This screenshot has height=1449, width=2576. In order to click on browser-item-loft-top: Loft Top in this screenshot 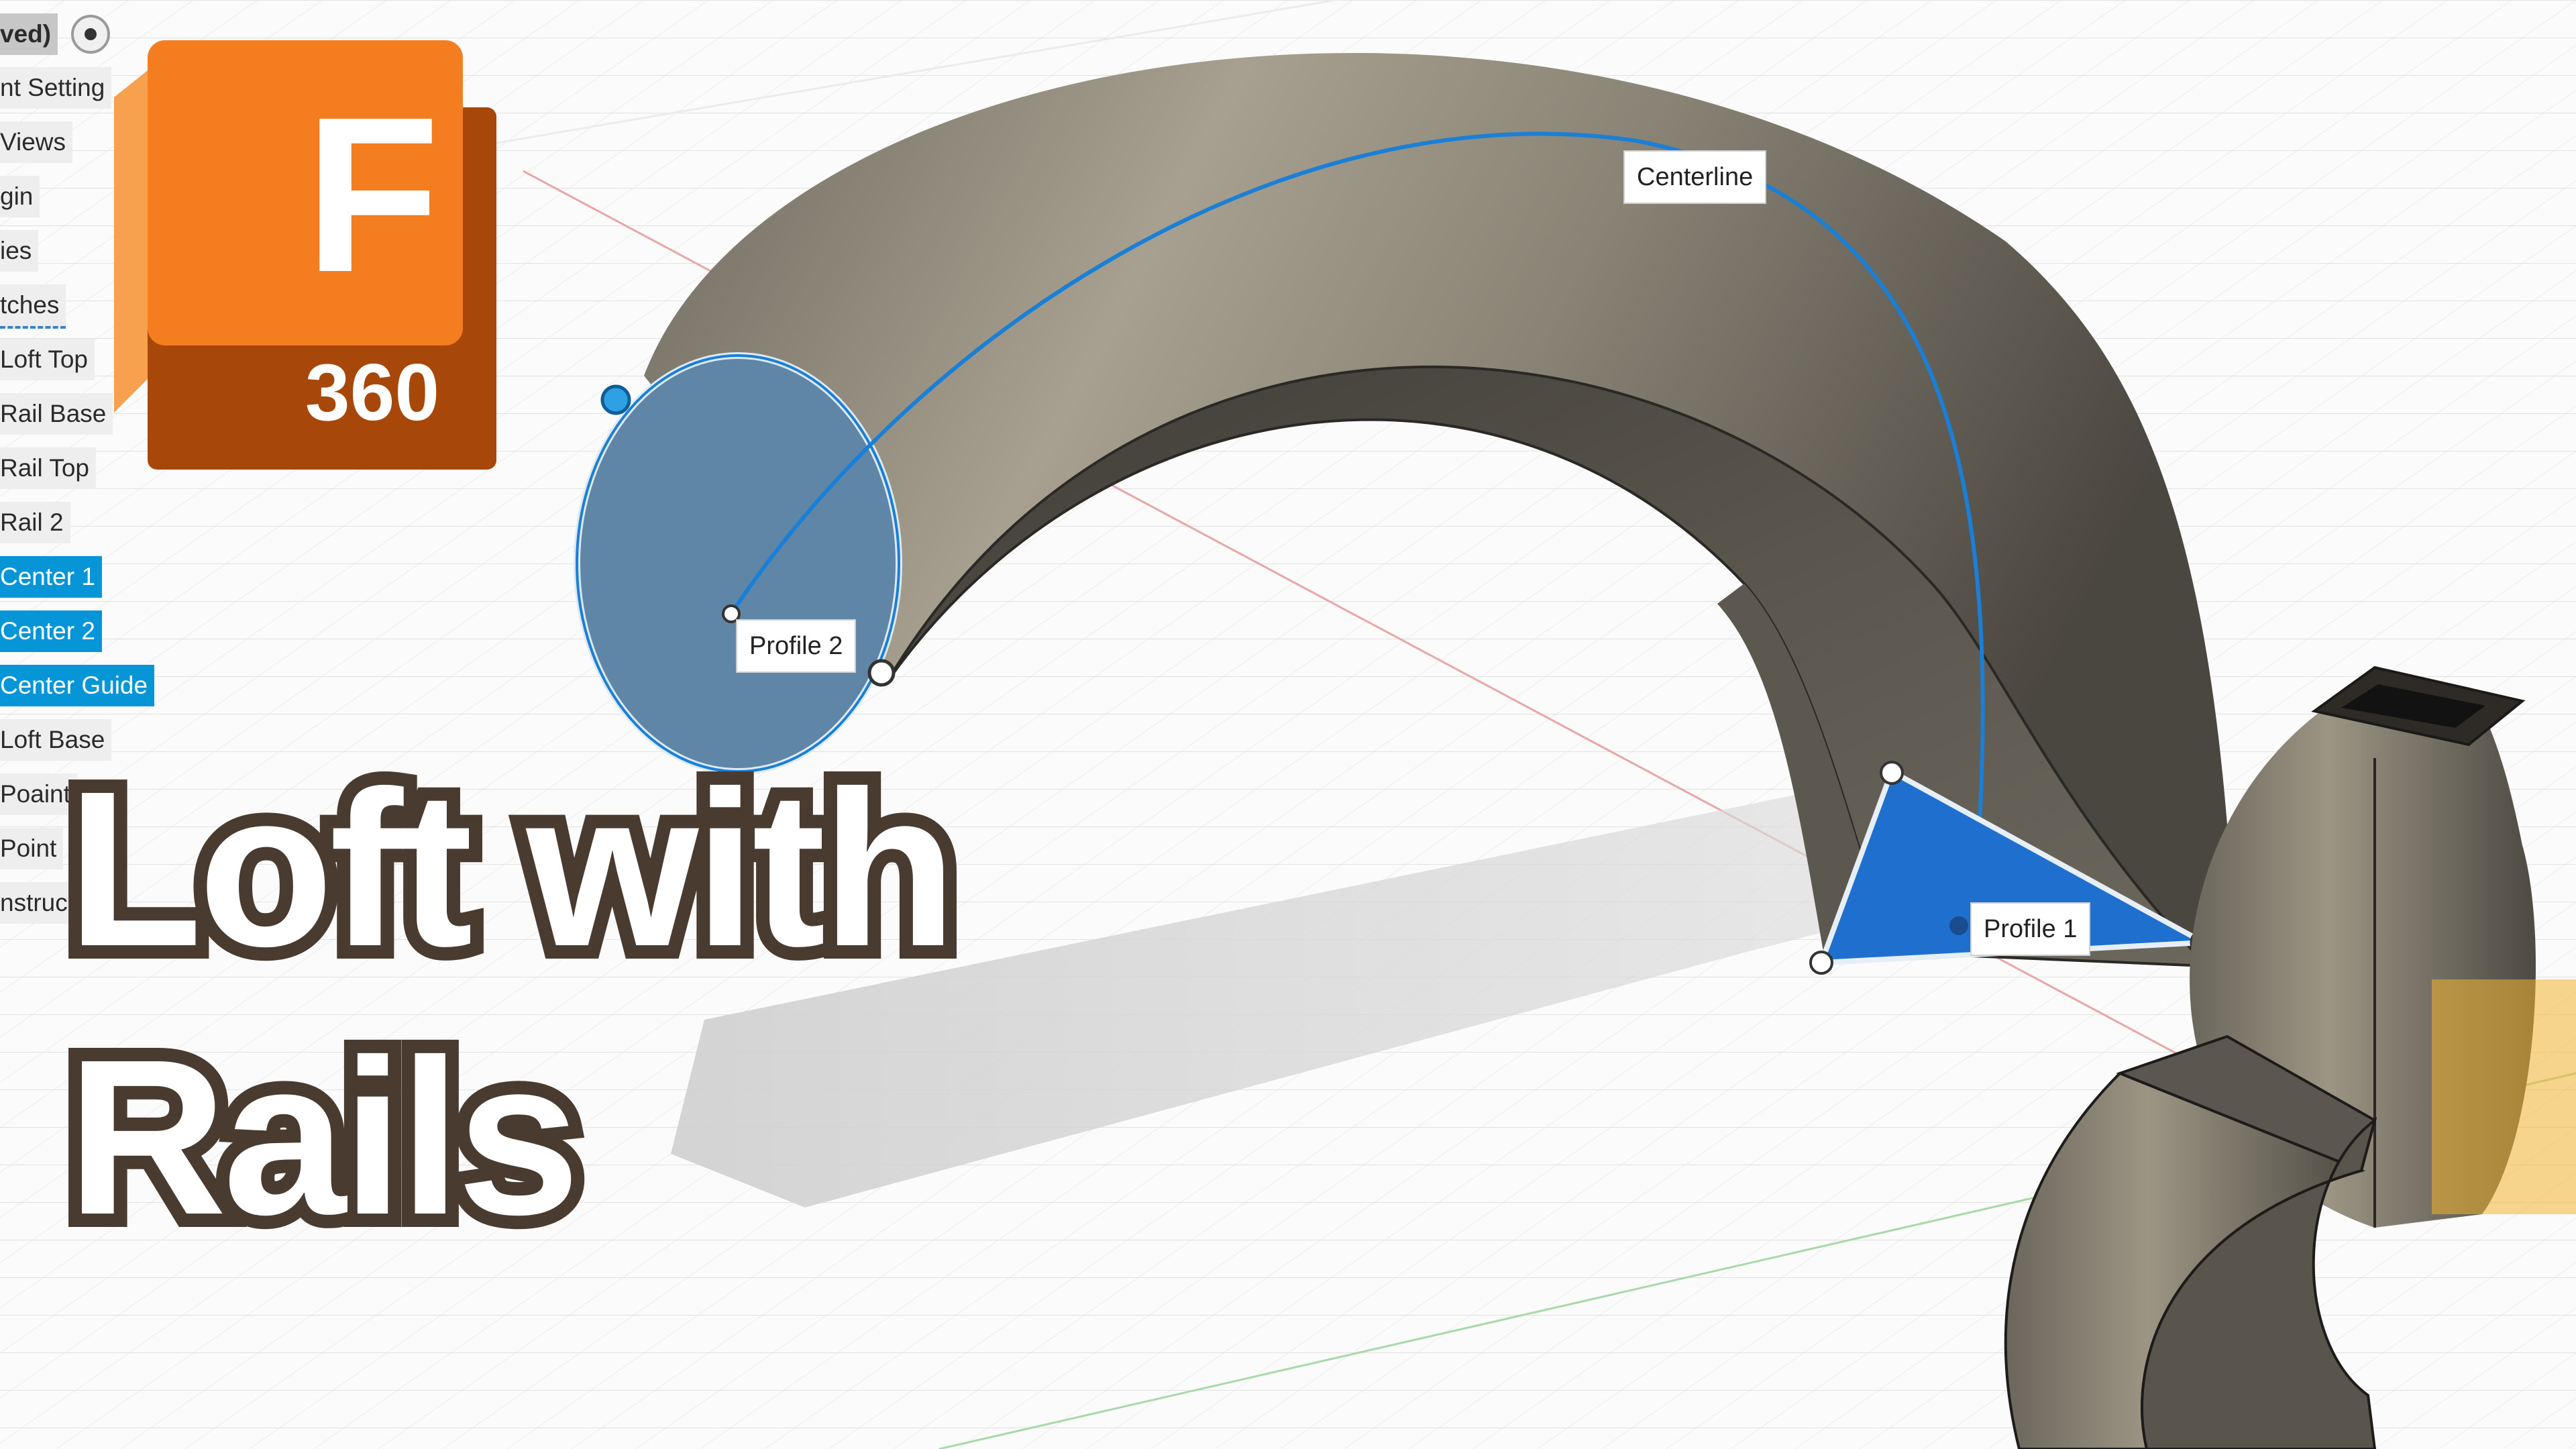, I will do `click(47, 359)`.